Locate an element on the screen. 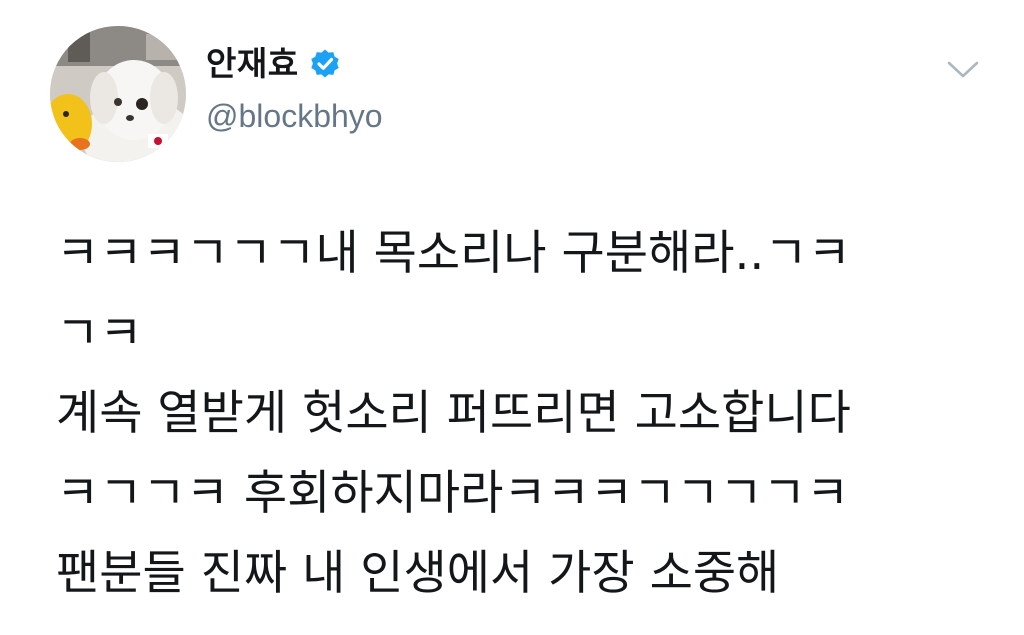  tweet-text-line: 계속 열받게 헛소리 퍼뜨리면 고소합니다 is located at coordinates (453, 413).